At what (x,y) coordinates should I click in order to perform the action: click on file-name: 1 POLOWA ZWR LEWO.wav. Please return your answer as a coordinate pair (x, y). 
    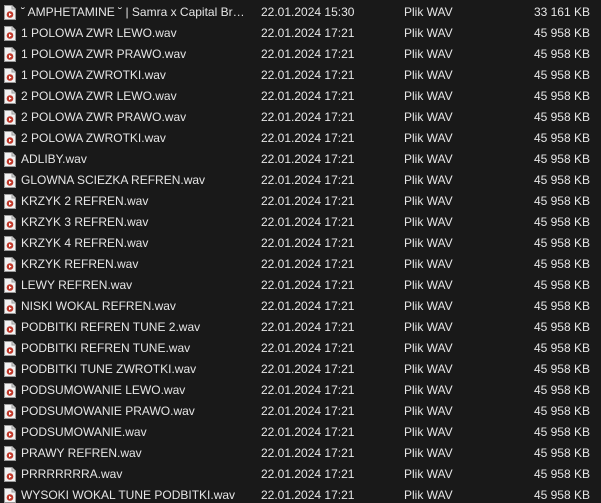
    Looking at the image, I should click on (99, 33).